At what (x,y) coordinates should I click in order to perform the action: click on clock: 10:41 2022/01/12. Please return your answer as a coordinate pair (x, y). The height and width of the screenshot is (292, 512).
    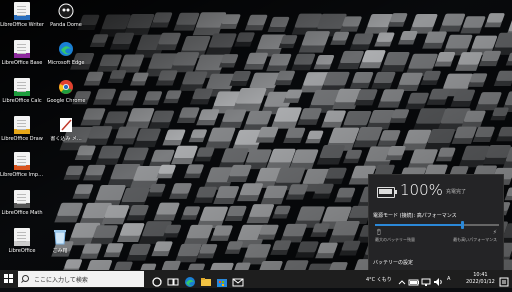
    Looking at the image, I should click on (480, 279).